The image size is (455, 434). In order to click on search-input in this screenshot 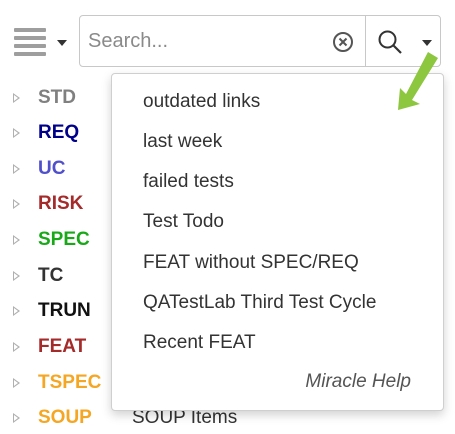, I will do `click(203, 41)`.